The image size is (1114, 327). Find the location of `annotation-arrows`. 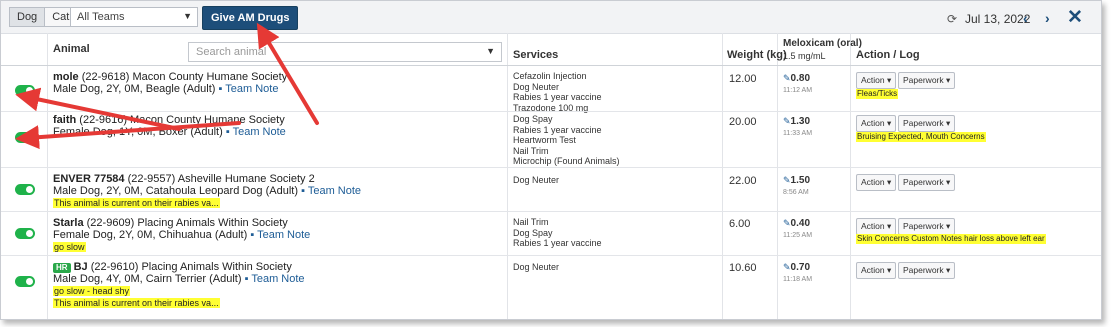

annotation-arrows is located at coordinates (167, 86).